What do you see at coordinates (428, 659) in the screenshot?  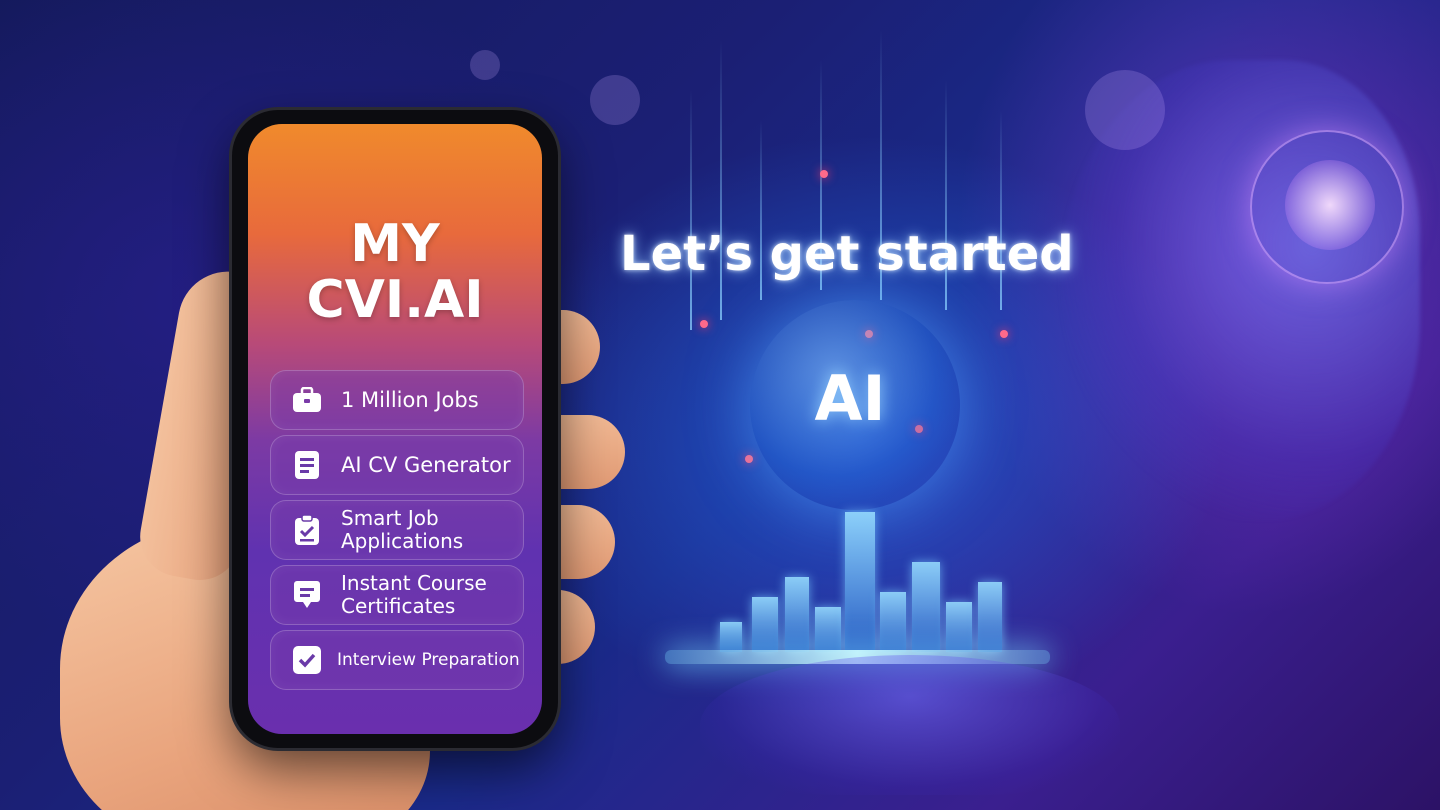 I see `feature-label: Interview Preparation` at bounding box center [428, 659].